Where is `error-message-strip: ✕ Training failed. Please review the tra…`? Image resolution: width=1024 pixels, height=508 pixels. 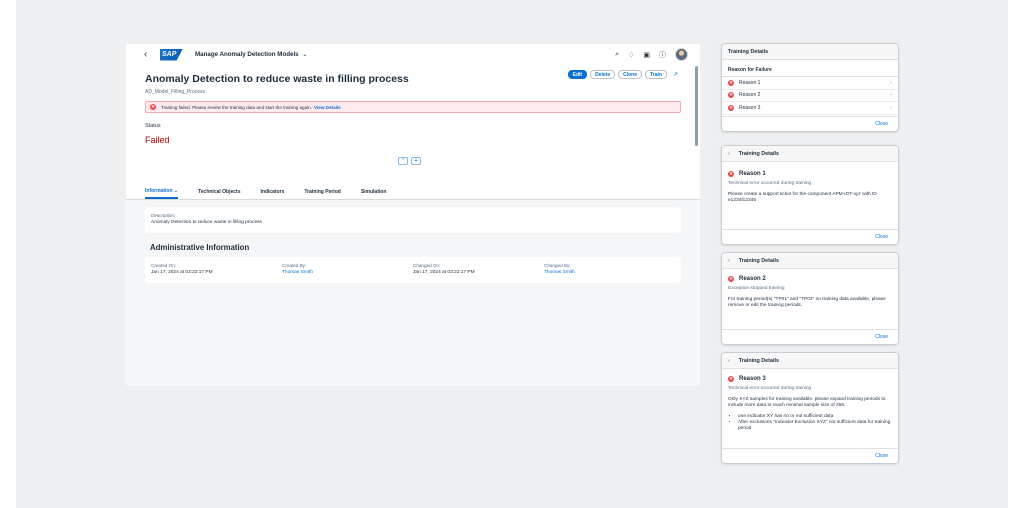
error-message-strip: ✕ Training failed. Please review the tra… is located at coordinates (413, 107).